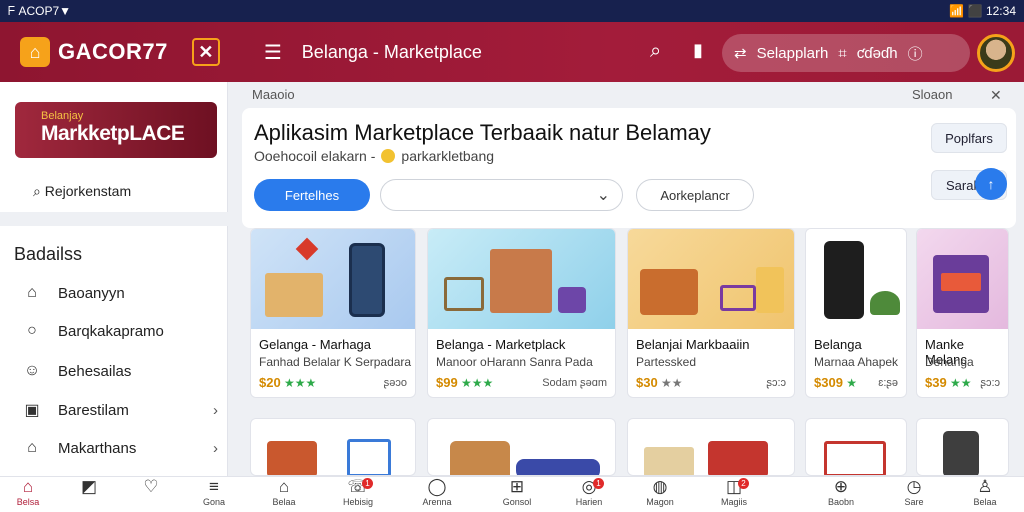 This screenshot has height=512, width=1024. What do you see at coordinates (914, 486) in the screenshot?
I see `clock-icon: ◷` at bounding box center [914, 486].